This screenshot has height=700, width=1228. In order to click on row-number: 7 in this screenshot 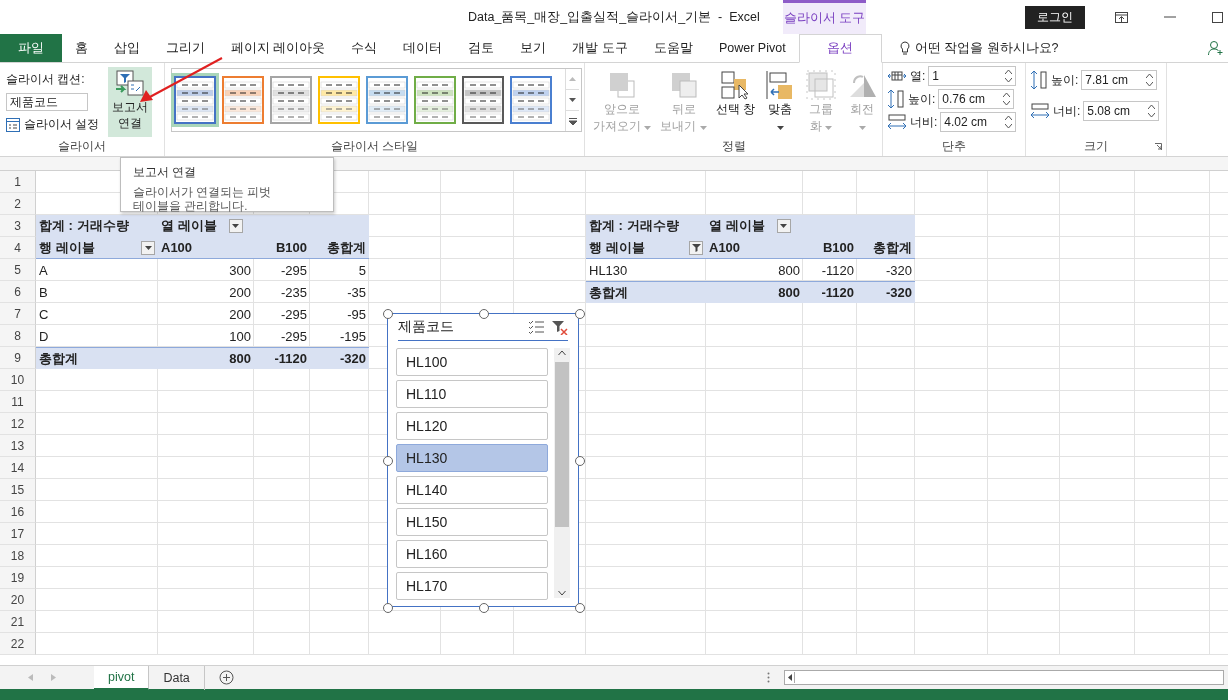, I will do `click(18, 314)`.